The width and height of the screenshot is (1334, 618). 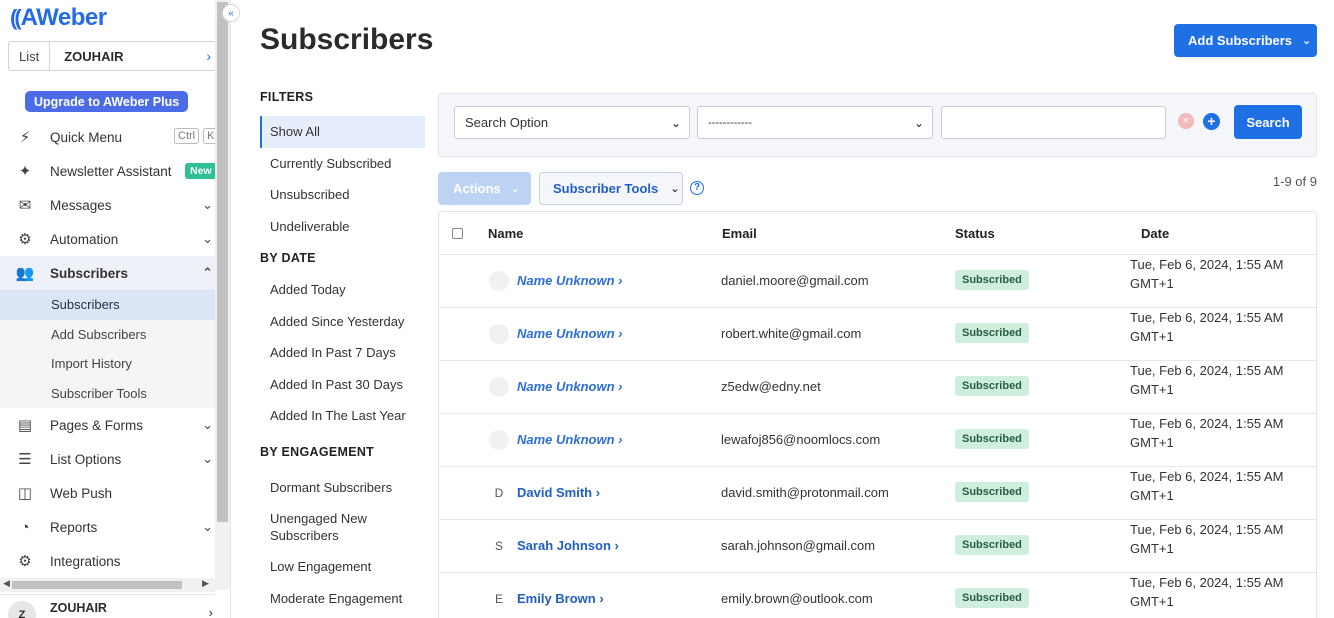 I want to click on select-all-checkbox, so click(x=457, y=233).